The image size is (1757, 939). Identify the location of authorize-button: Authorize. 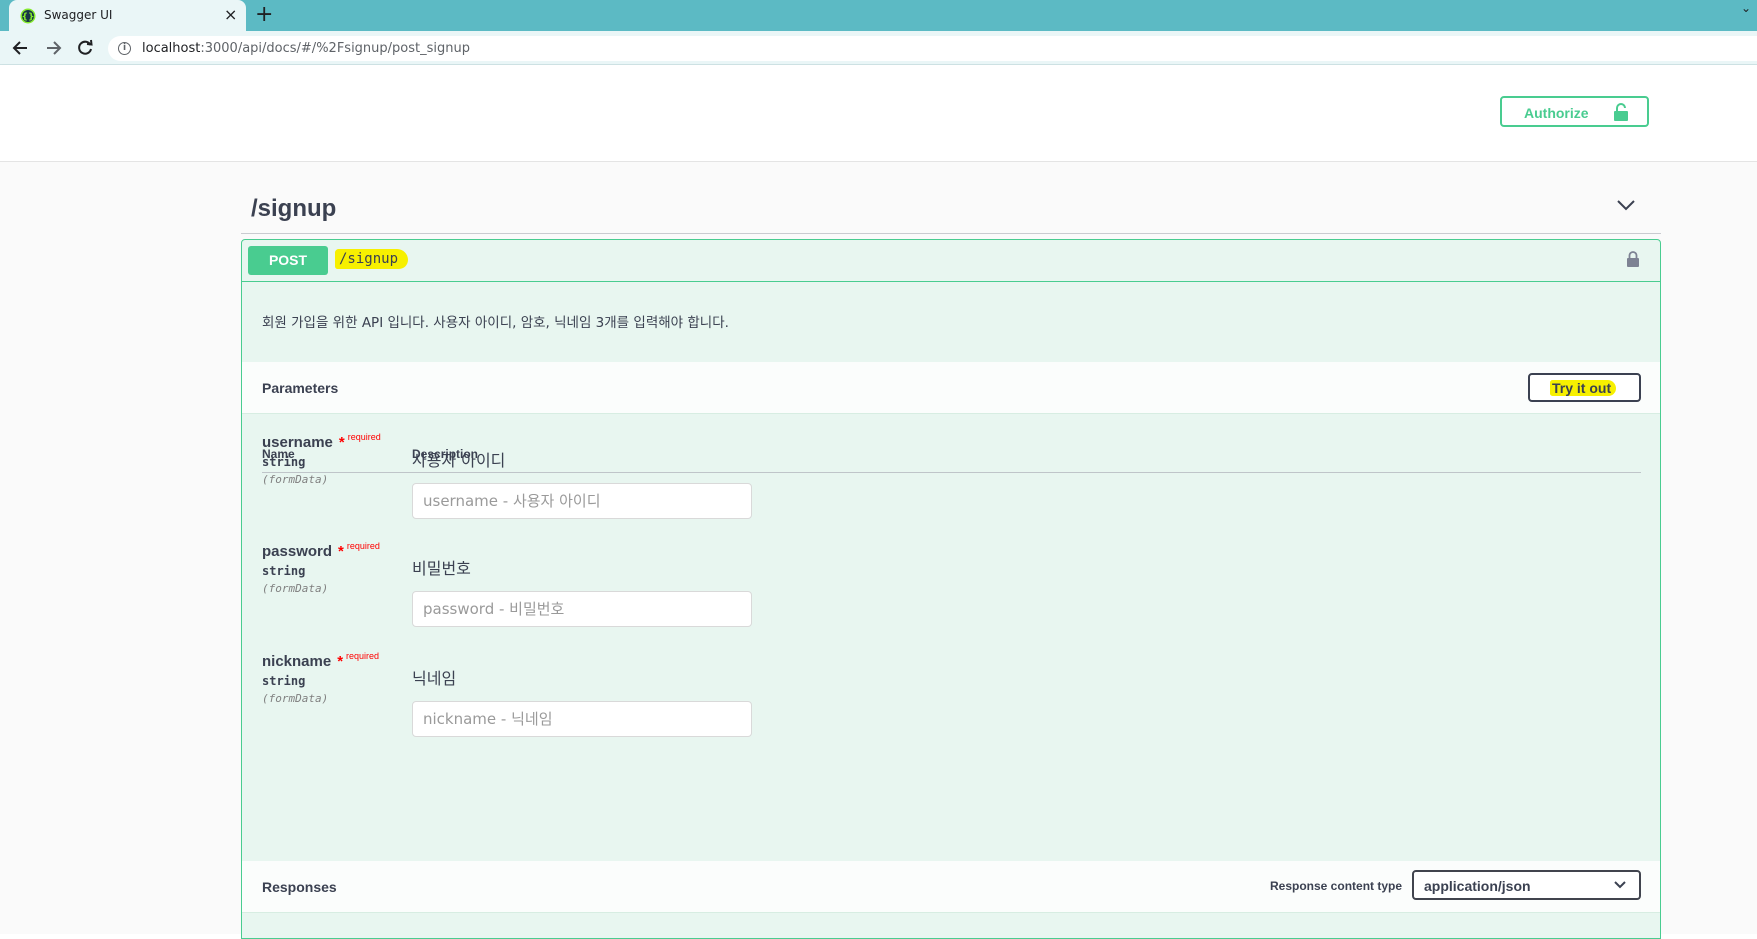
(1574, 111).